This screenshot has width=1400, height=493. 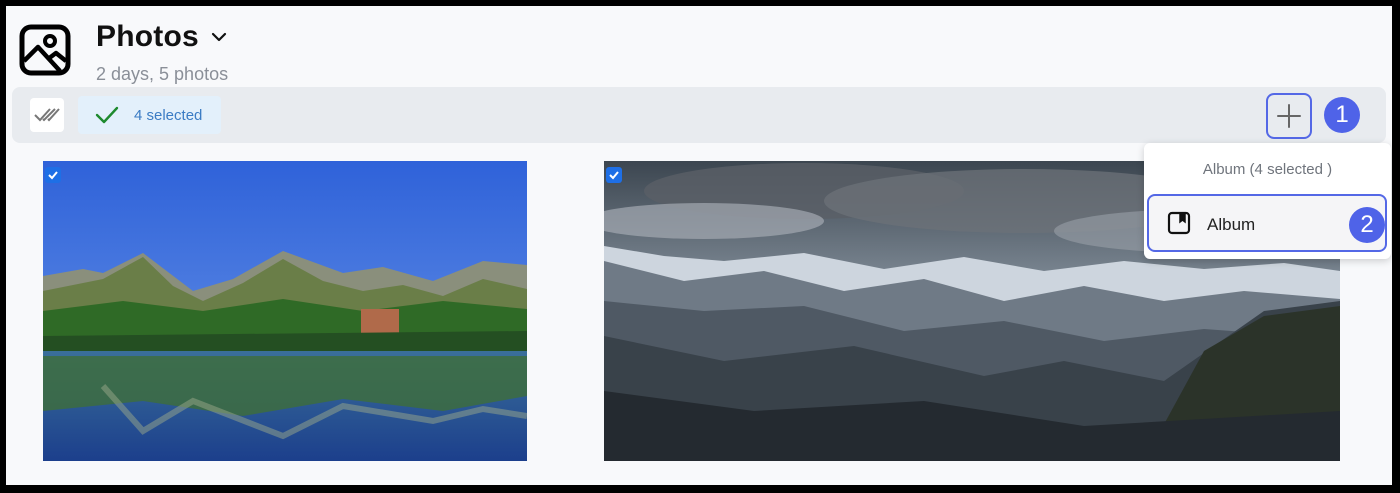 What do you see at coordinates (1231, 224) in the screenshot?
I see `album-menu-label: Album` at bounding box center [1231, 224].